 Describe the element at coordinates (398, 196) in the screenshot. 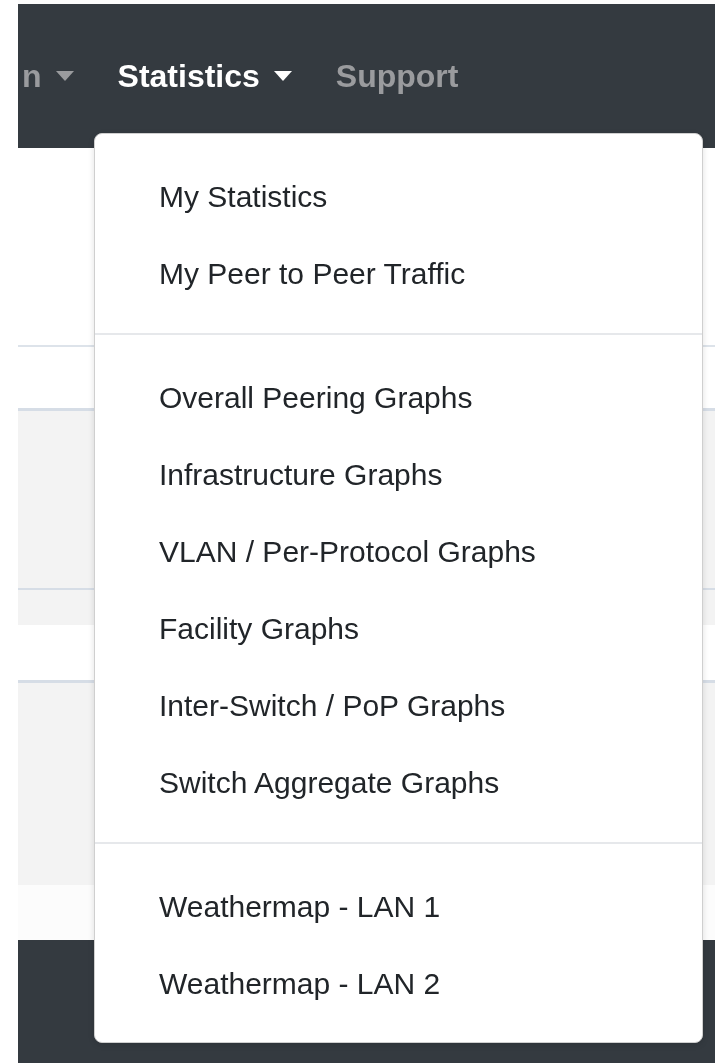

I see `menu-item: My Statistics` at that location.